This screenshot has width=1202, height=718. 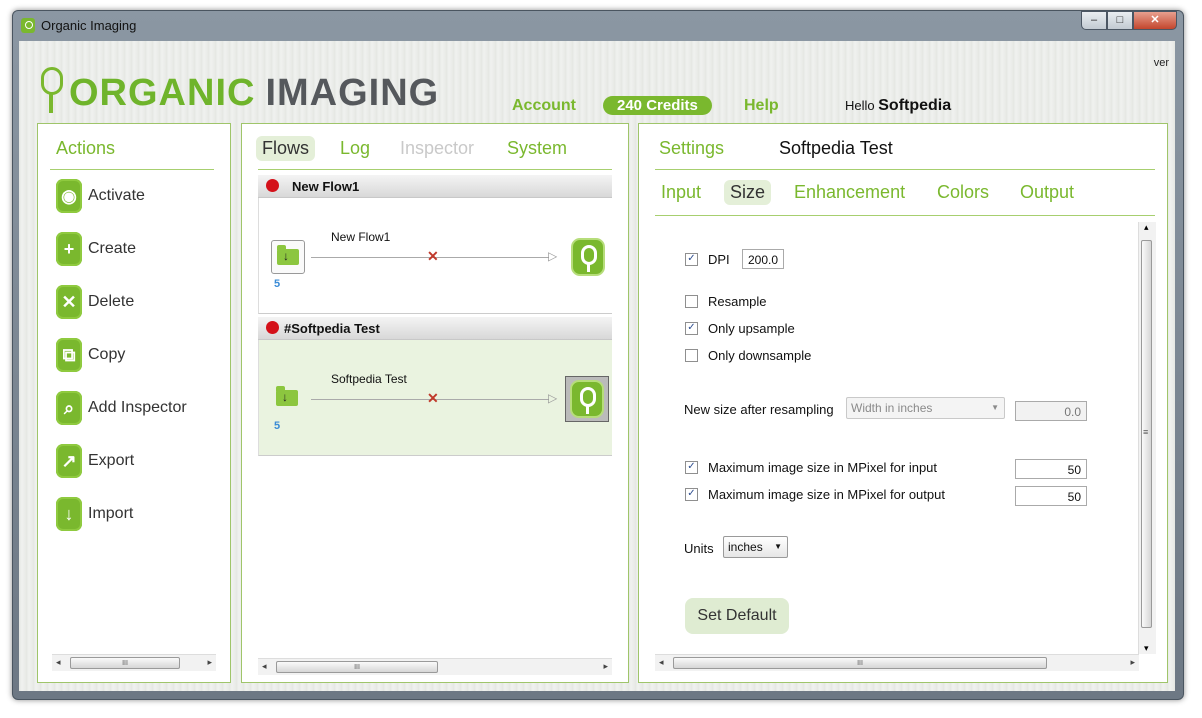 I want to click on actions-hscrollbar: ◂ III ▸, so click(x=134, y=662).